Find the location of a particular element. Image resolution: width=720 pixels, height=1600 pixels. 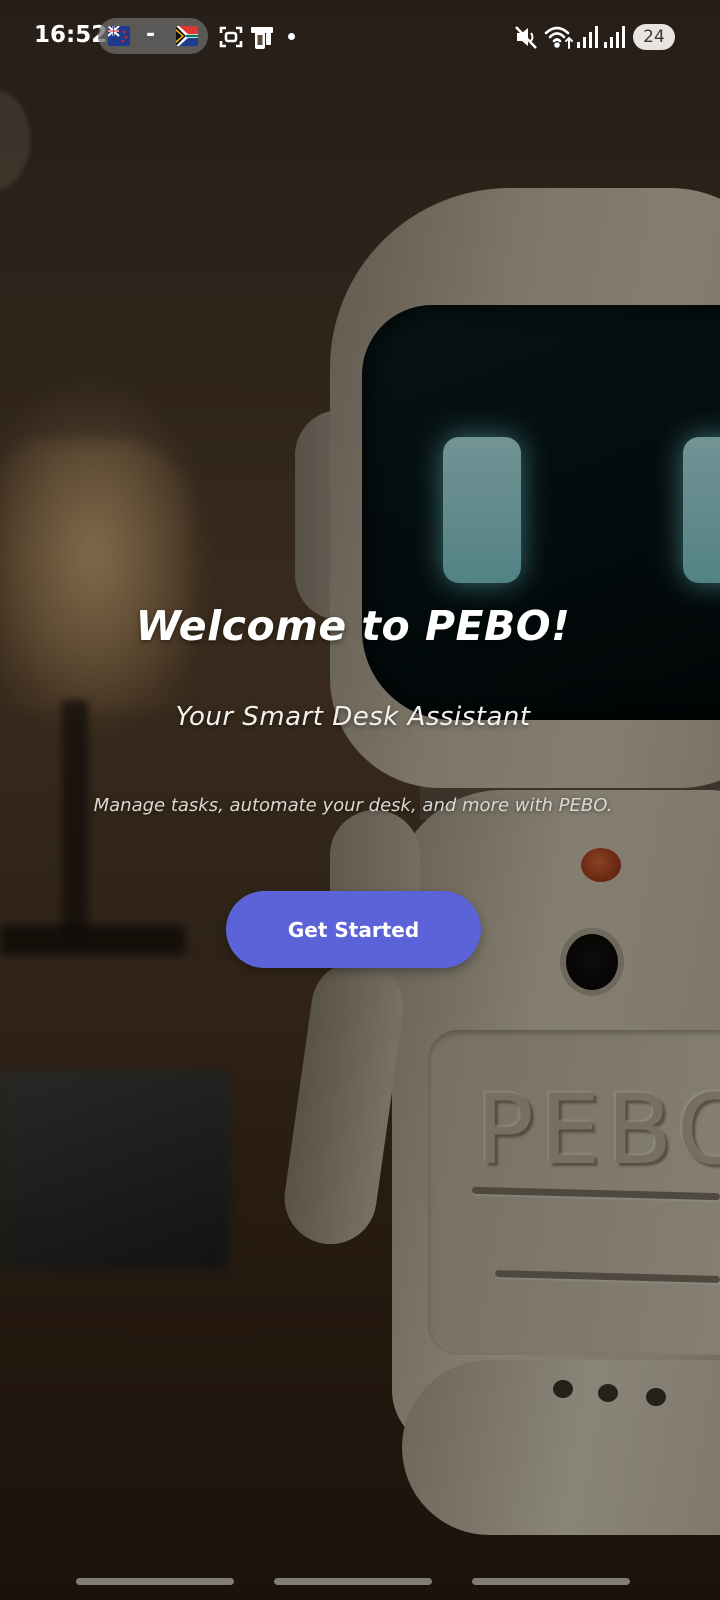

welcome-title: Welcome to PEBO! is located at coordinates (353, 626).